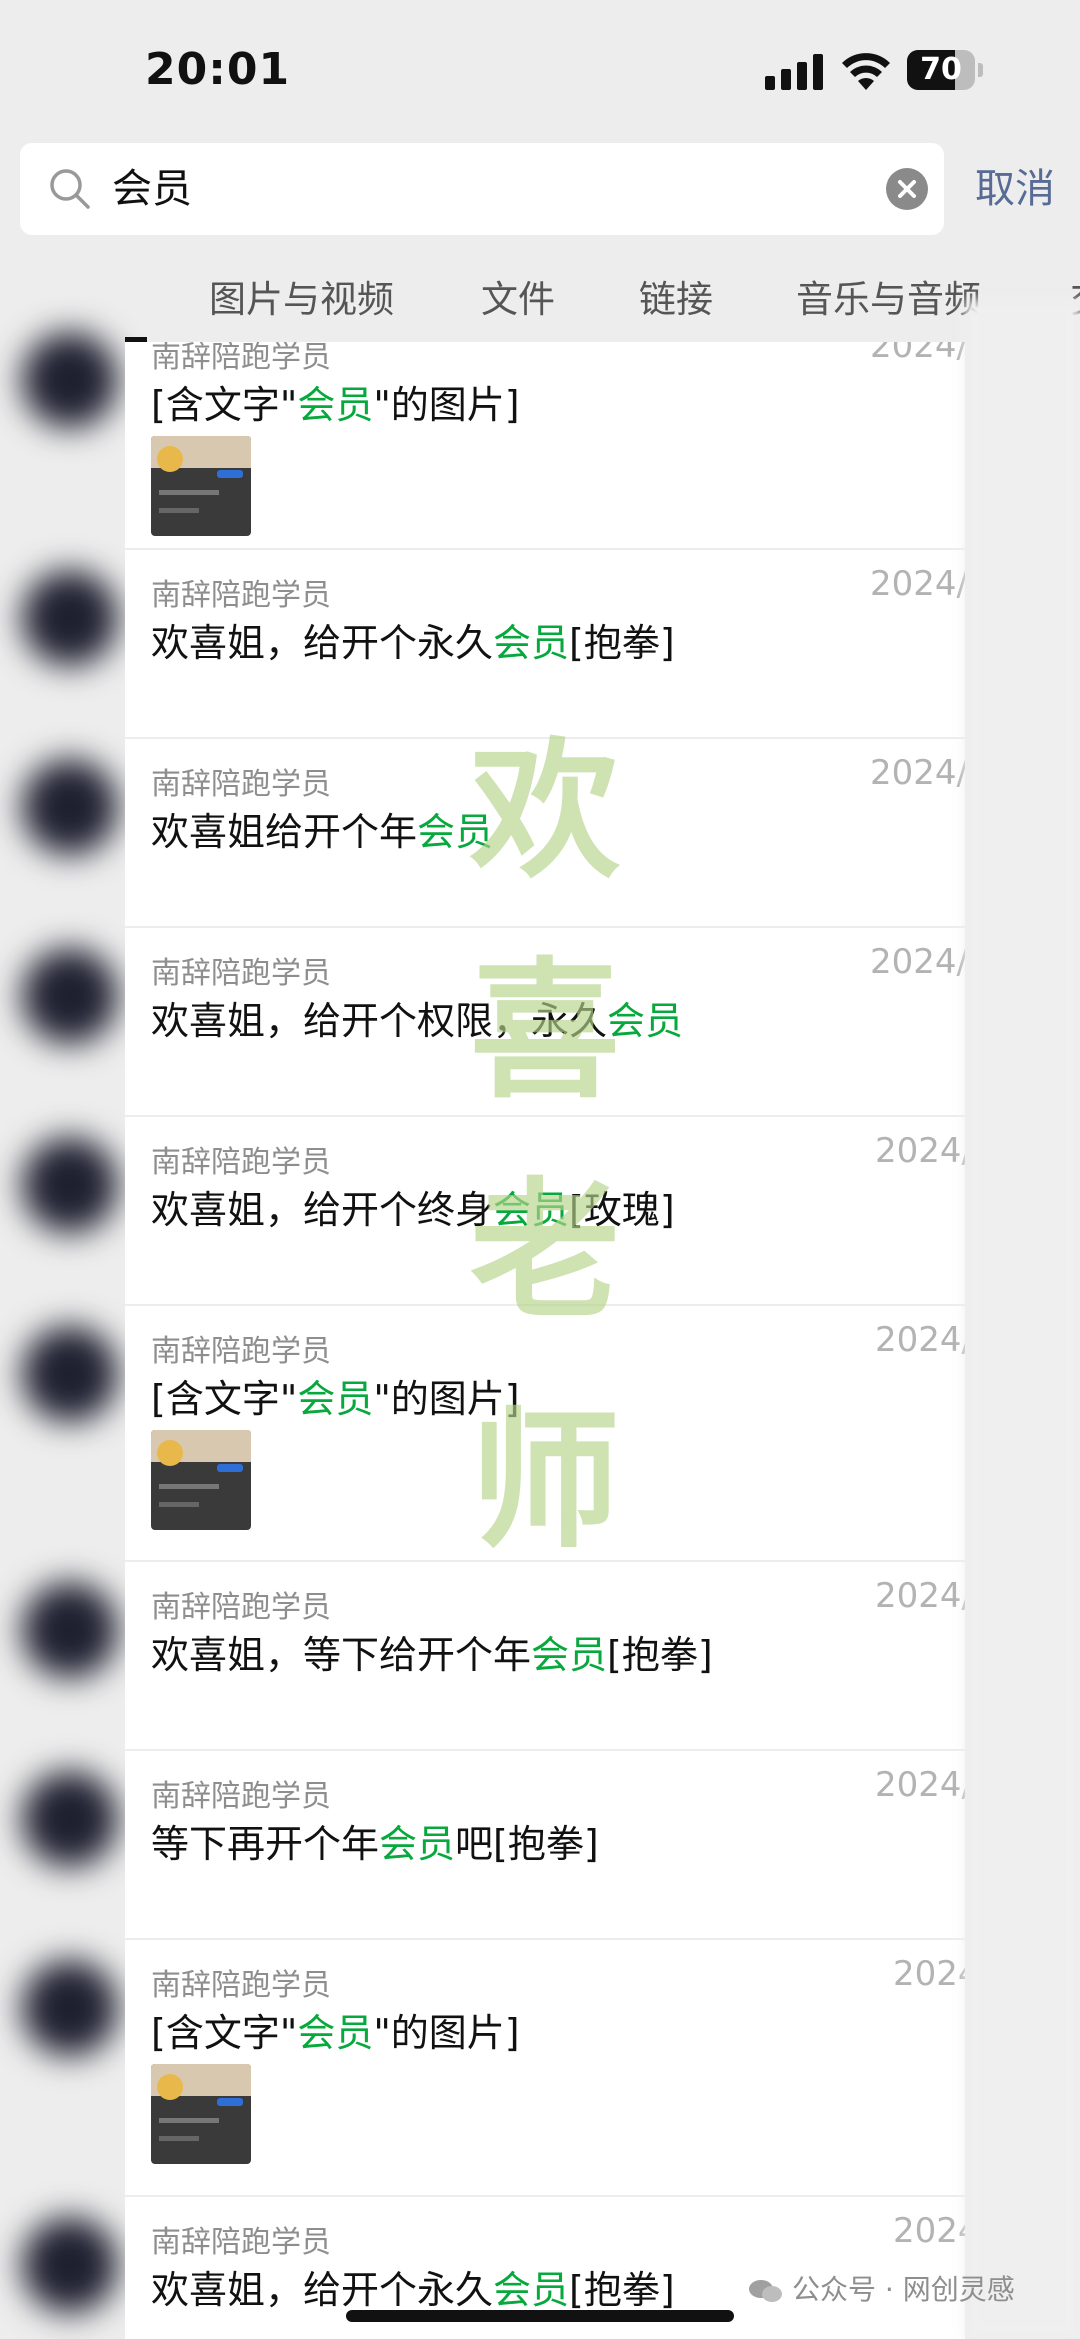 The height and width of the screenshot is (2339, 1080). What do you see at coordinates (301, 300) in the screenshot?
I see `tab-images-videos: 图片与视频` at bounding box center [301, 300].